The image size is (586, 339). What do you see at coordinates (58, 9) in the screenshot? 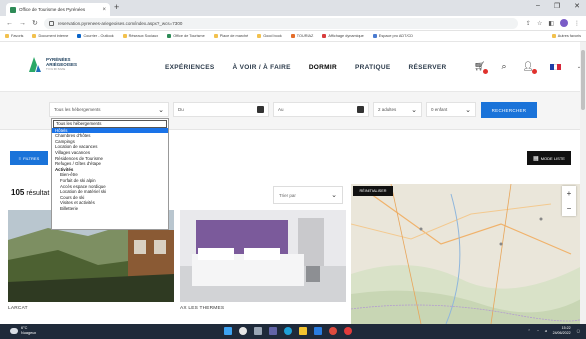
I see `browser-tab: Office de Tourisme des Pyrénées ×` at bounding box center [58, 9].